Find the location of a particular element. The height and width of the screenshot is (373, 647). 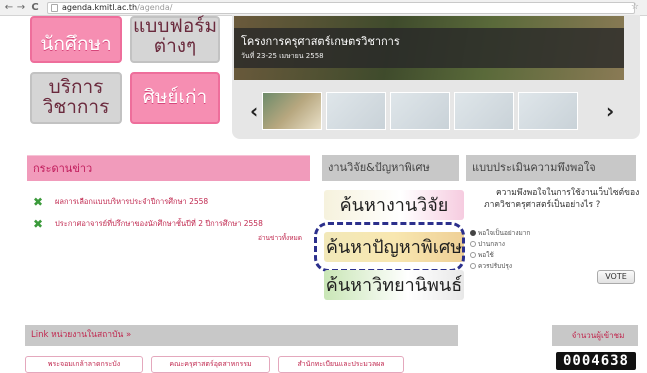

visitors-header: จำนวนผู้เข้าชม is located at coordinates (595, 335).